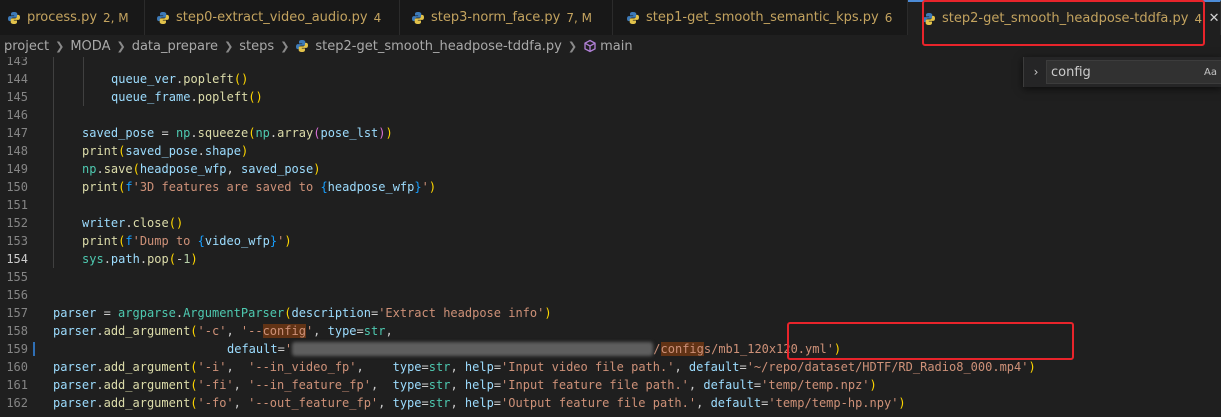 The image size is (1221, 417). Describe the element at coordinates (165, 151) in the screenshot. I see `code-text: print(saved_pose.shape)` at that location.